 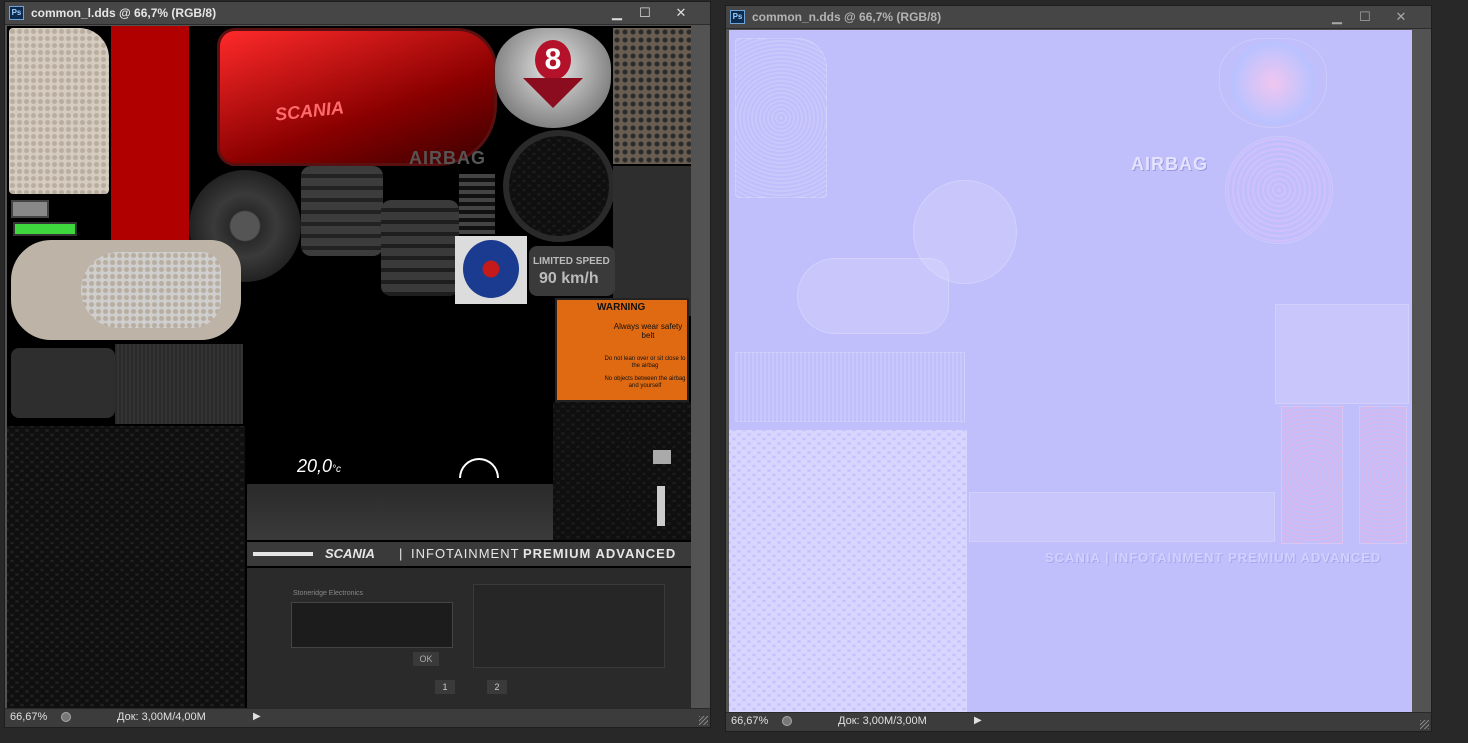 What do you see at coordinates (337, 469) in the screenshot?
I see `temperature-unit: °c` at bounding box center [337, 469].